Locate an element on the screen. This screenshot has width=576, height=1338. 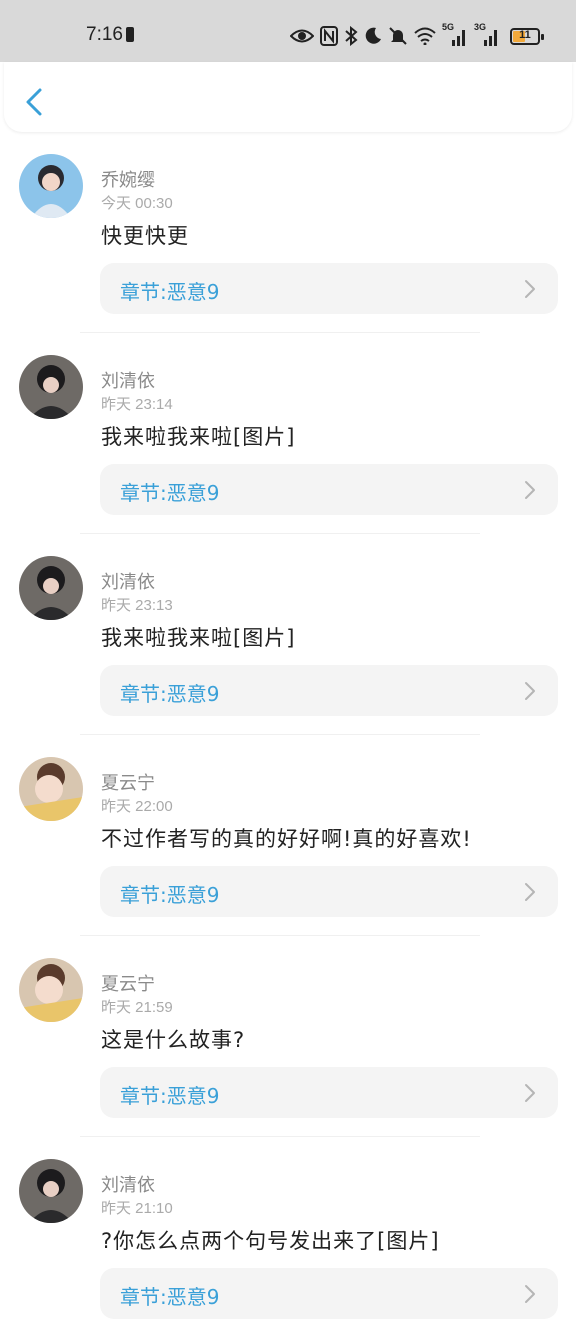
battery-saver-icon is located at coordinates (130, 34).